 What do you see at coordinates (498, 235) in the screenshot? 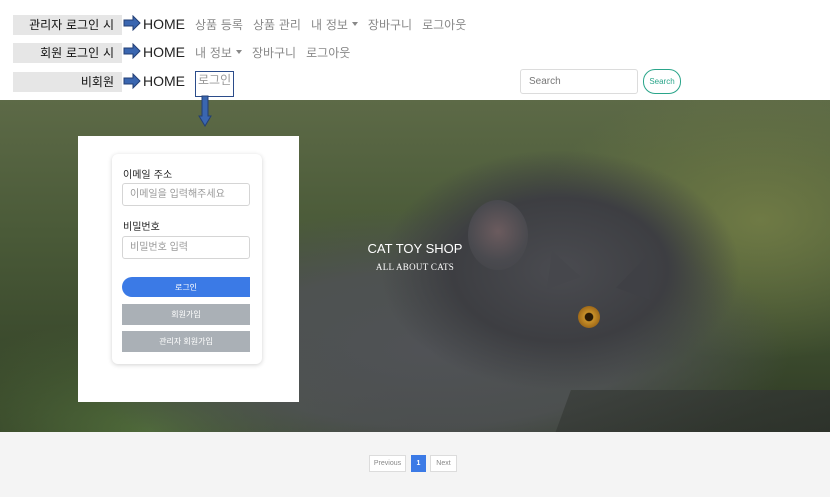
I see `cat-paw-decoration` at bounding box center [498, 235].